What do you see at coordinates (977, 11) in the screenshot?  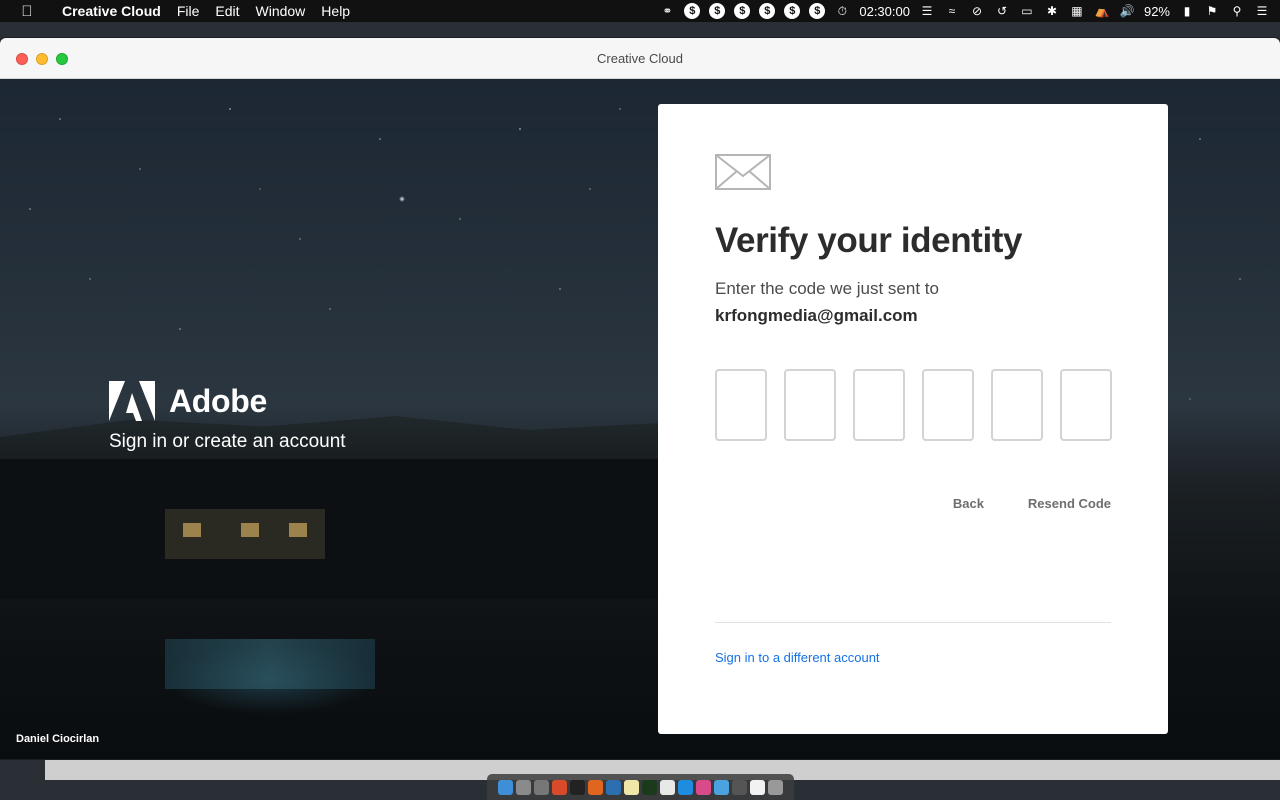 I see `donotdisturb-icon: ⊘` at bounding box center [977, 11].